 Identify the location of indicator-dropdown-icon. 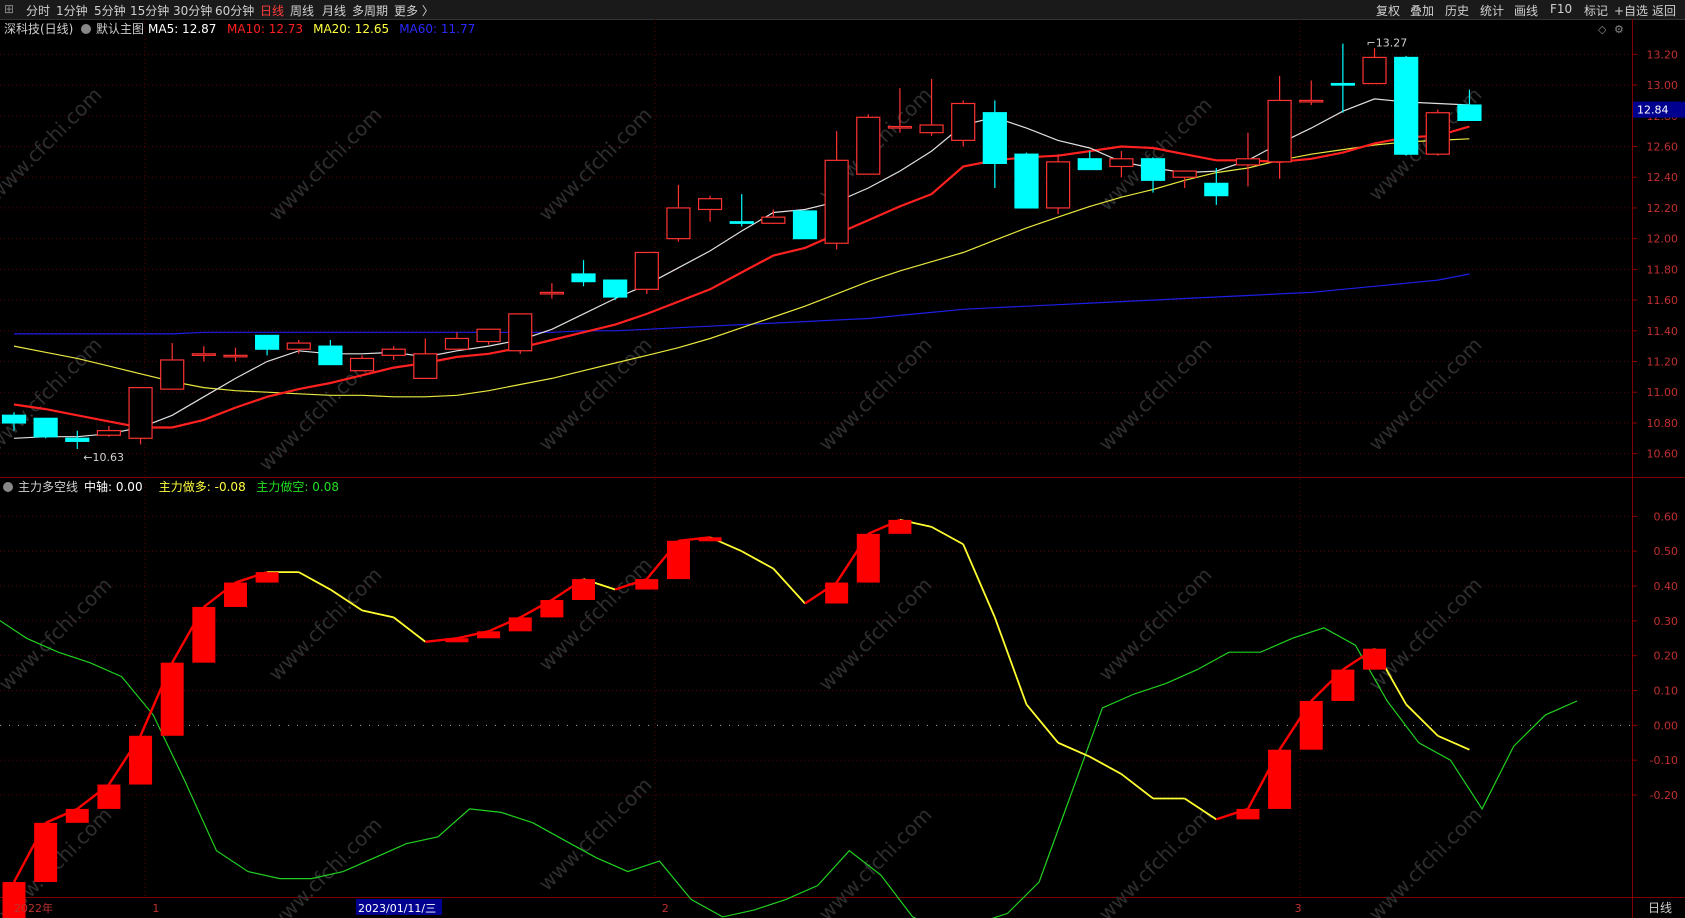
(8, 487).